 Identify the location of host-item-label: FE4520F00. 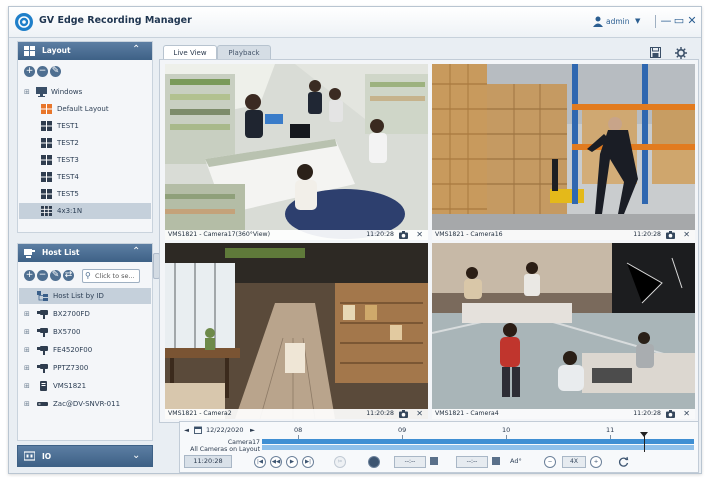
(73, 350).